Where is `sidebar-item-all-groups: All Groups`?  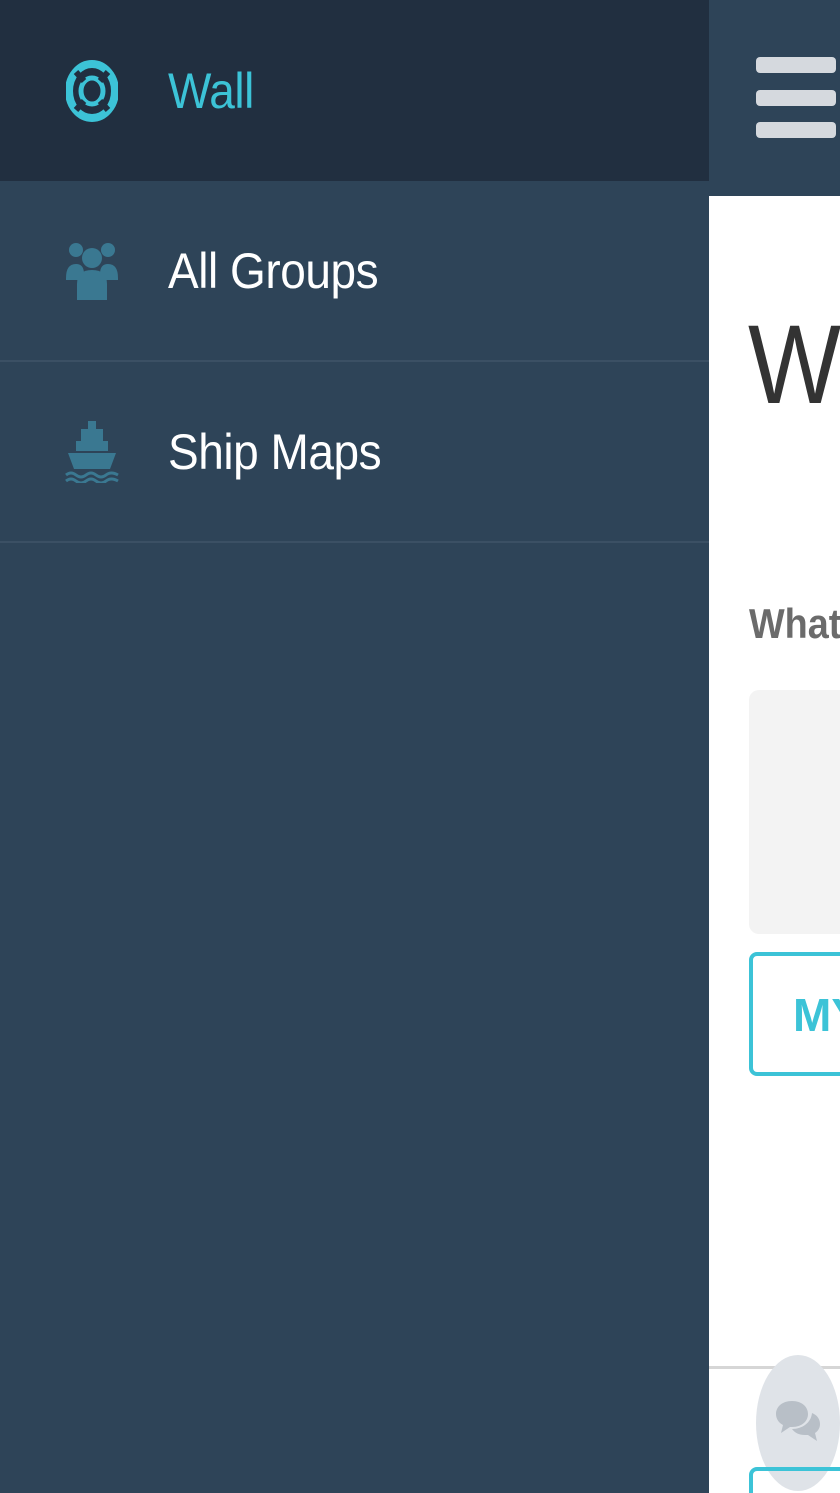 sidebar-item-all-groups: All Groups is located at coordinates (354, 271).